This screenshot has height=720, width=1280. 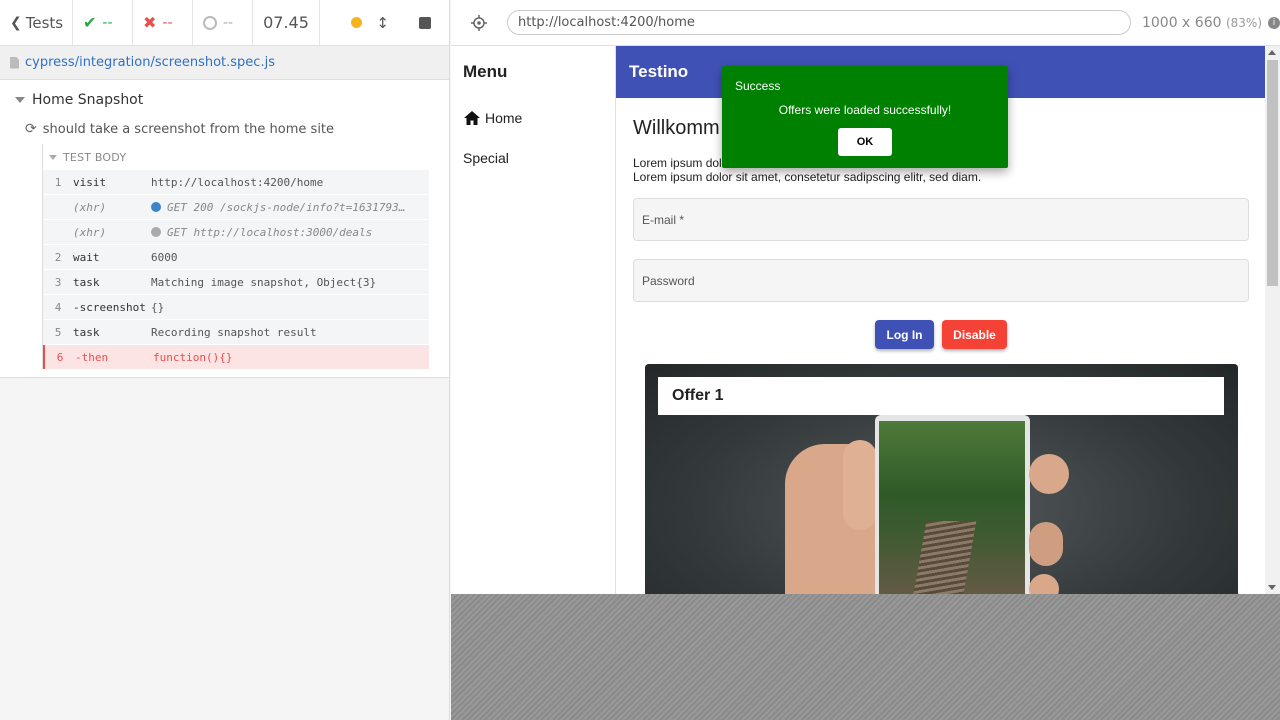 I want to click on selector-playground-icon, so click(x=479, y=22).